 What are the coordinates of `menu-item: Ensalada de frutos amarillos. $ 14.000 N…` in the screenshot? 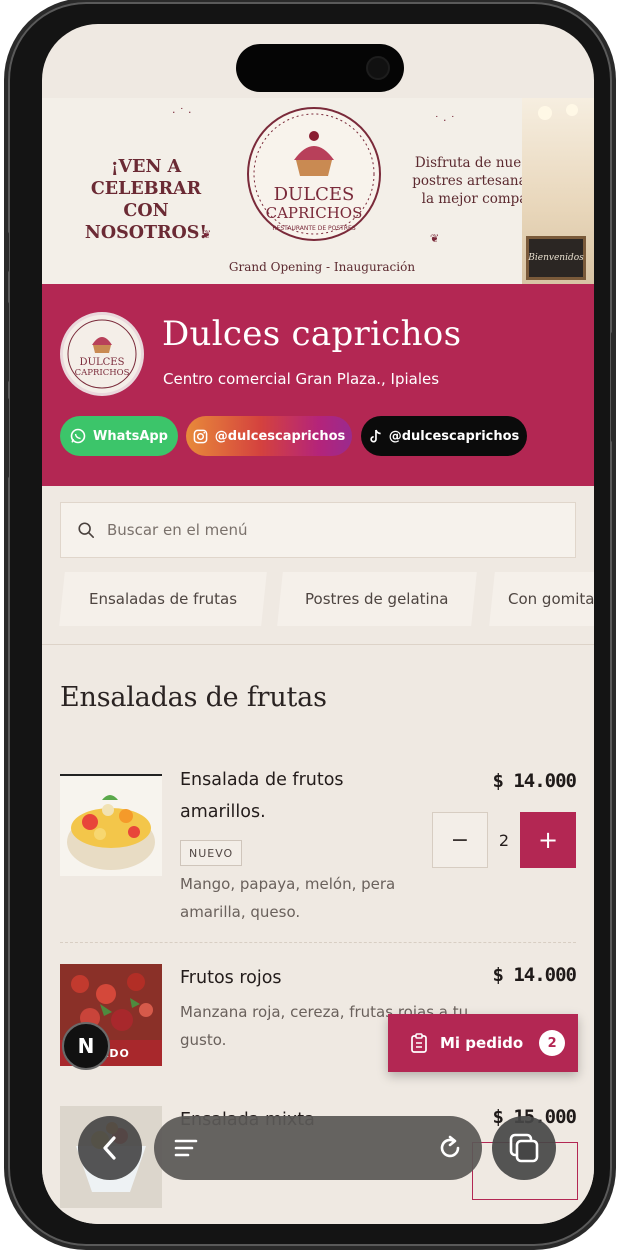 It's located at (318, 843).